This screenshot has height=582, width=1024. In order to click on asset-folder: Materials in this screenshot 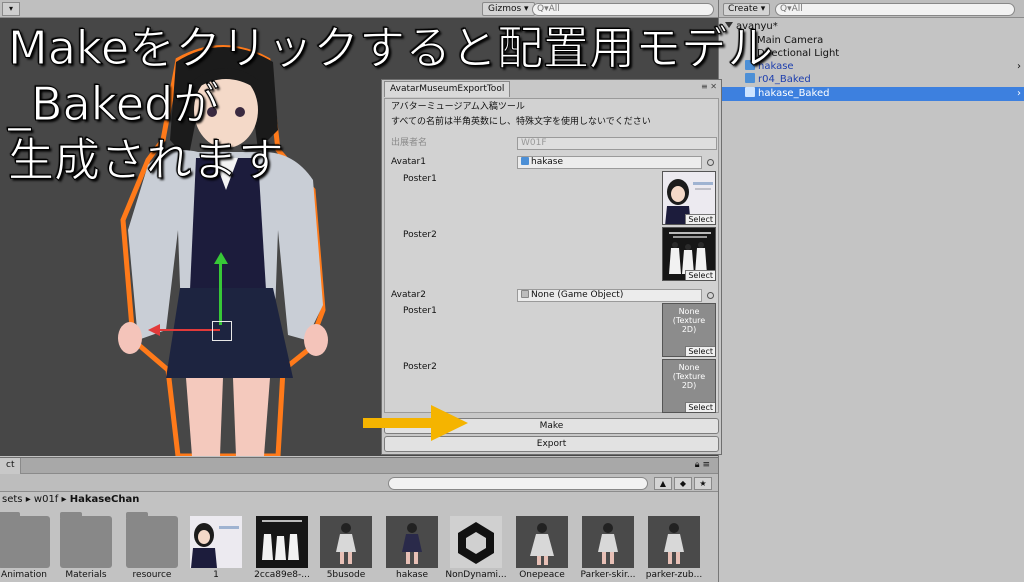, I will do `click(86, 547)`.